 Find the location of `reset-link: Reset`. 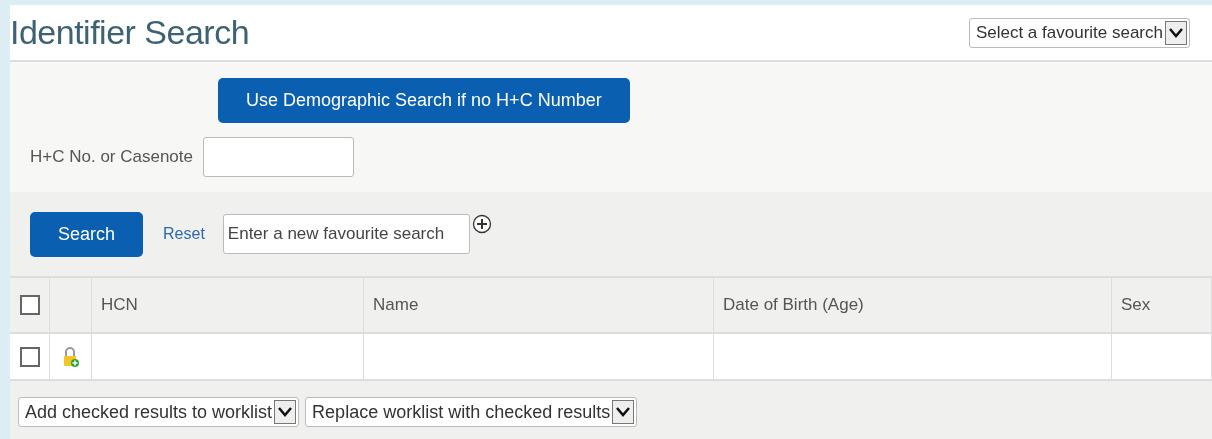

reset-link: Reset is located at coordinates (184, 234).